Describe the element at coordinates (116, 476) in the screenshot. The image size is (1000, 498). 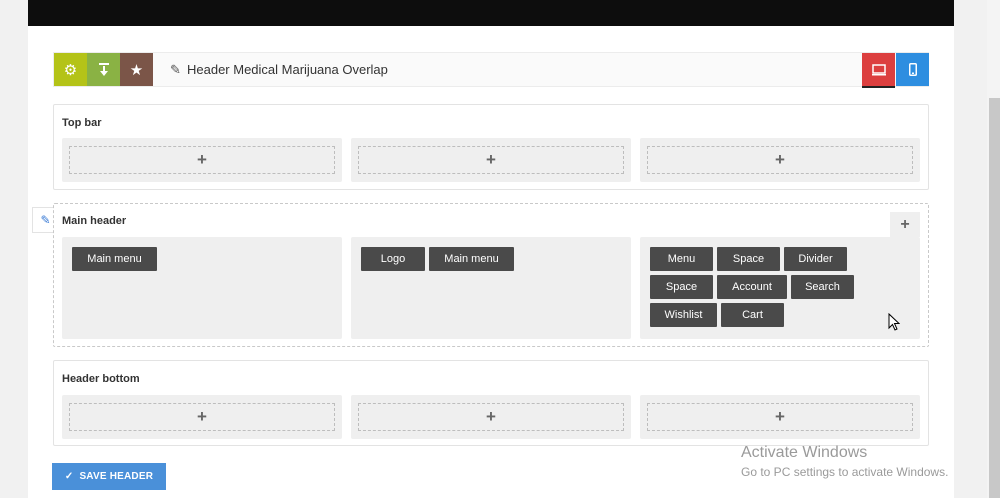
I see `save-header-label: SAVE HEADER` at that location.